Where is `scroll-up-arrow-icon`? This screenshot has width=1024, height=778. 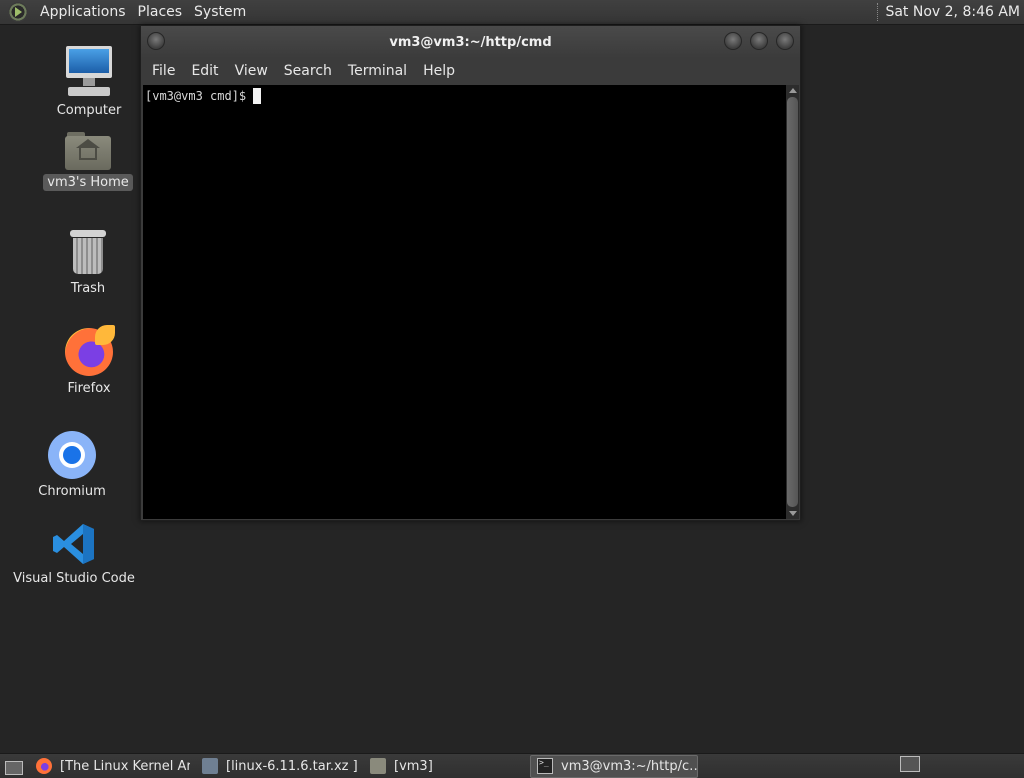
scroll-up-arrow-icon is located at coordinates (792, 90).